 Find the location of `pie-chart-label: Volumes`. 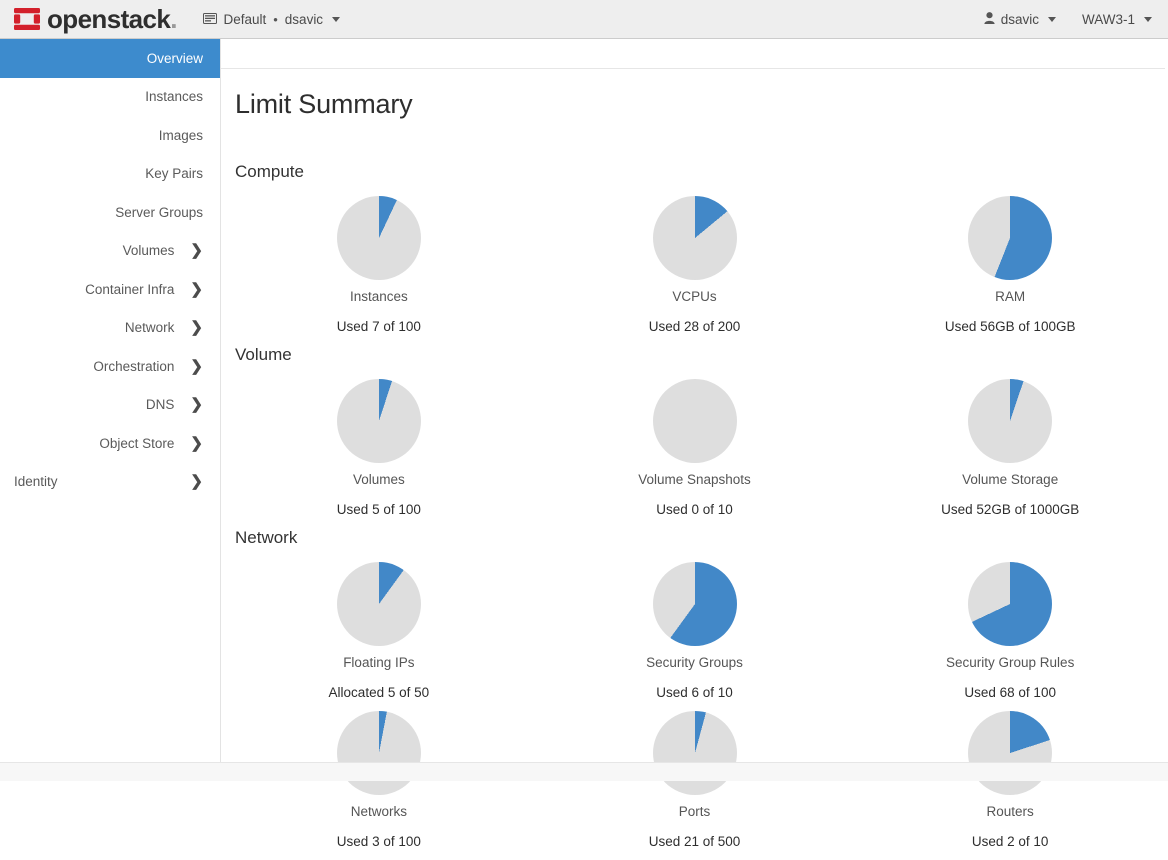

pie-chart-label: Volumes is located at coordinates (379, 479).